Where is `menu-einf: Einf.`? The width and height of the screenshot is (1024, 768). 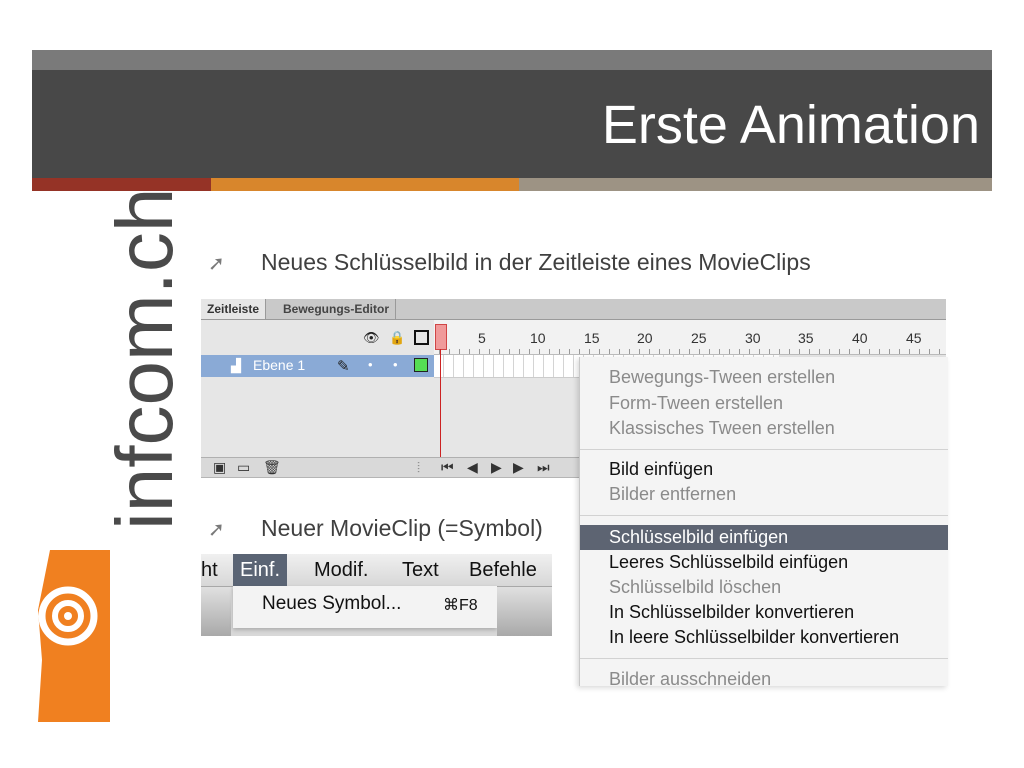
menu-einf: Einf. is located at coordinates (260, 570).